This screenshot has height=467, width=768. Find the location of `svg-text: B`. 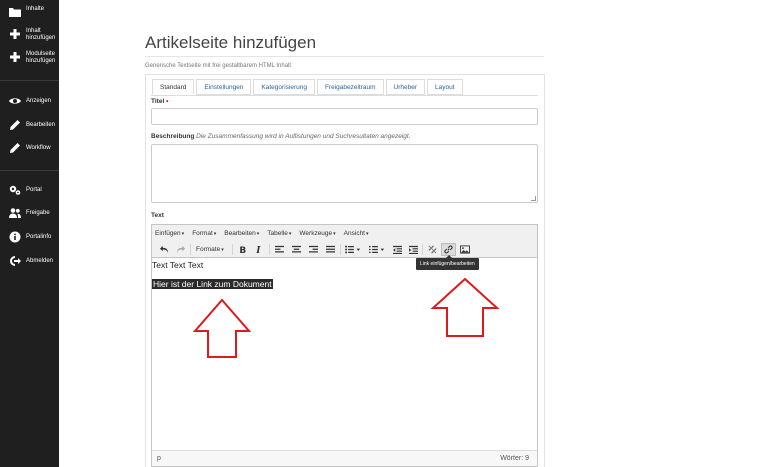

svg-text: B is located at coordinates (242, 250).